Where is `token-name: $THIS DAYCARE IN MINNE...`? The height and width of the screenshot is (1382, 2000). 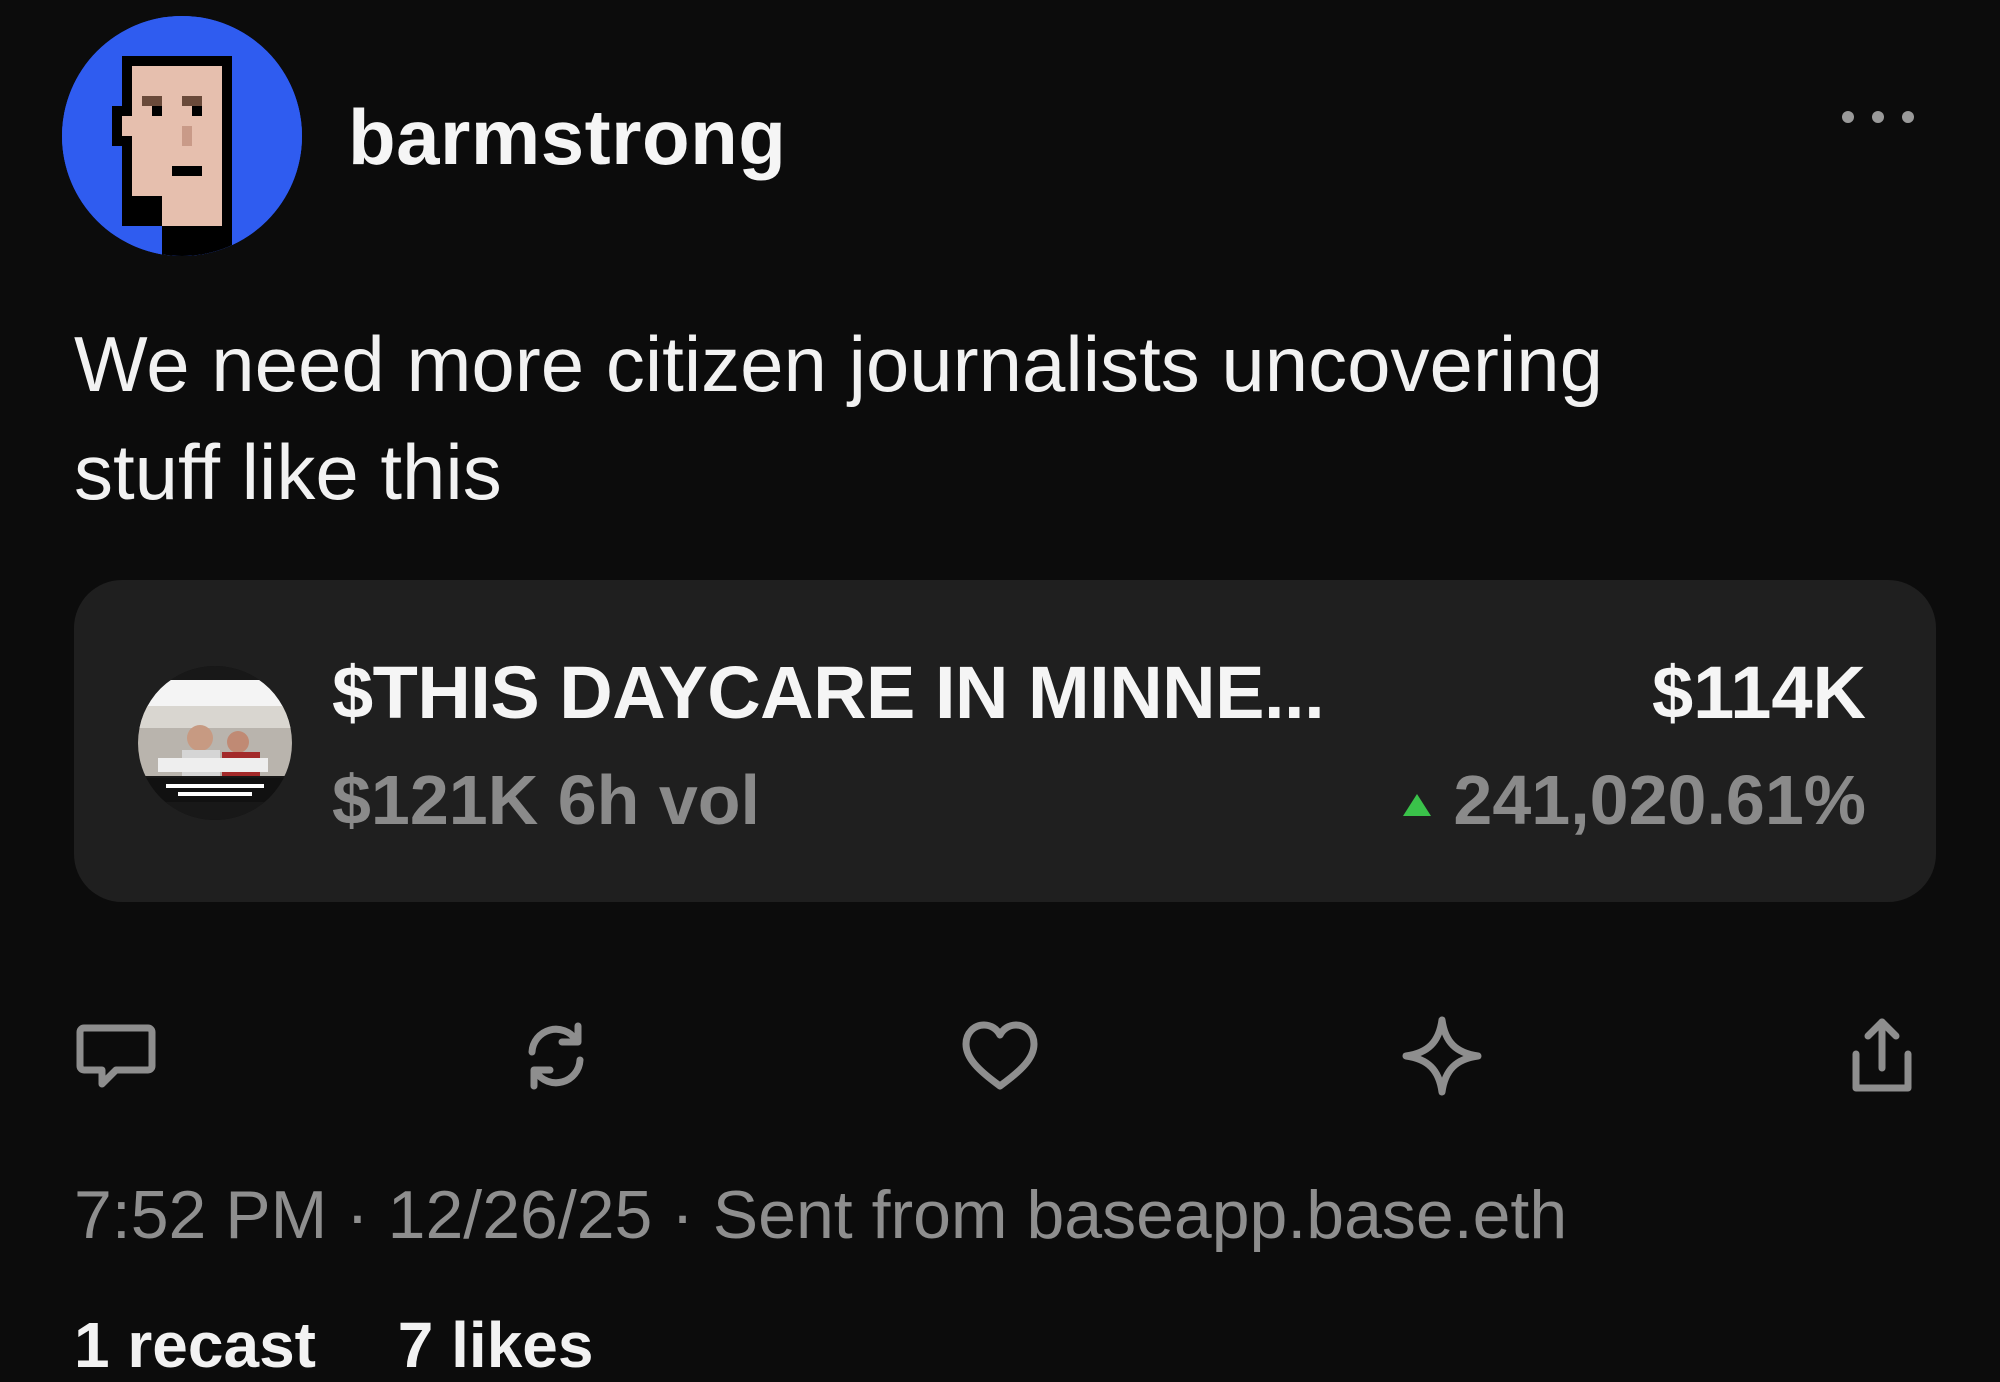
token-name: $THIS DAYCARE IN MINNE... is located at coordinates (828, 692).